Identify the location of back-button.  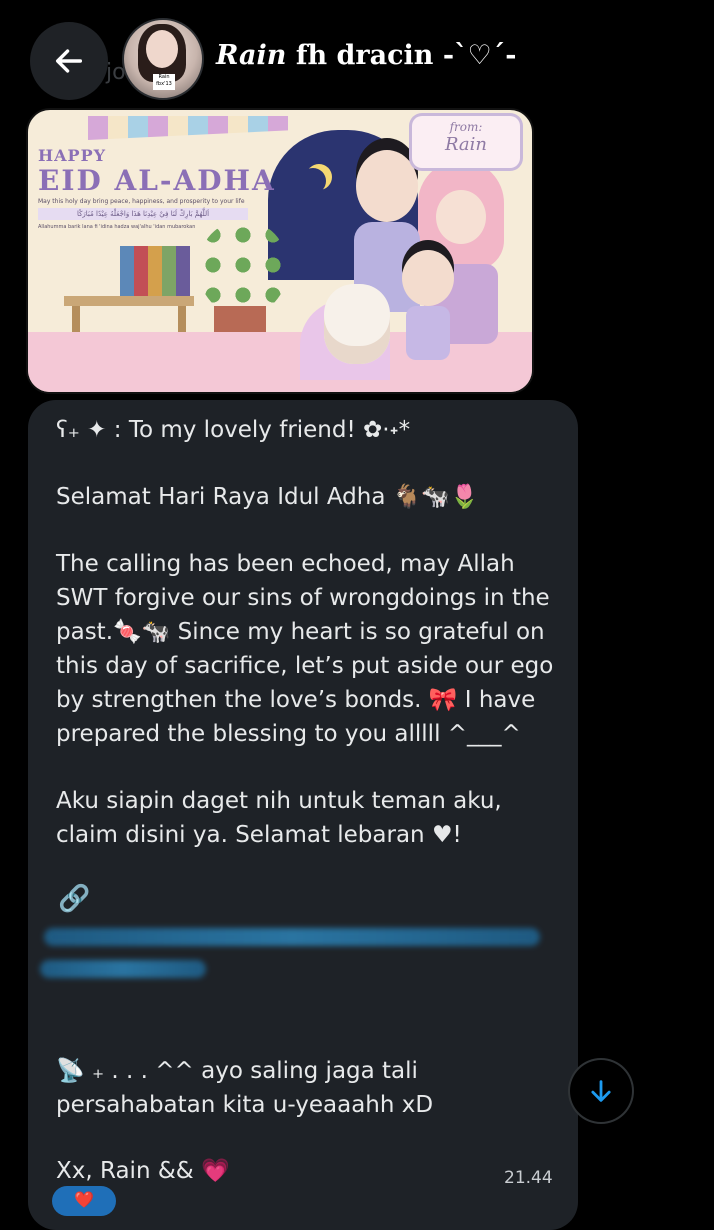
(69, 61).